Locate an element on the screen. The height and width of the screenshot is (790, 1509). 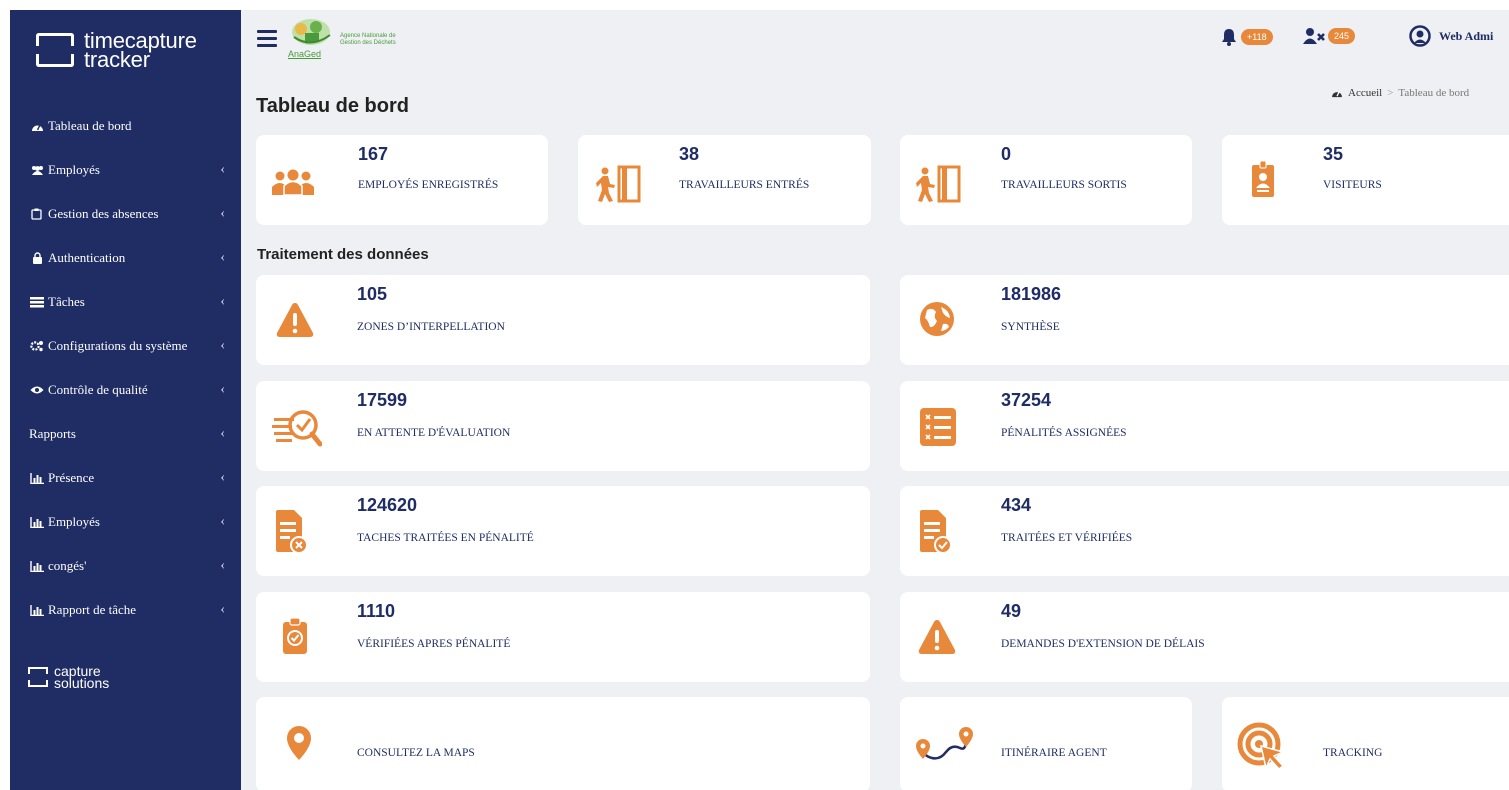
metric-value: 1110 is located at coordinates (376, 611).